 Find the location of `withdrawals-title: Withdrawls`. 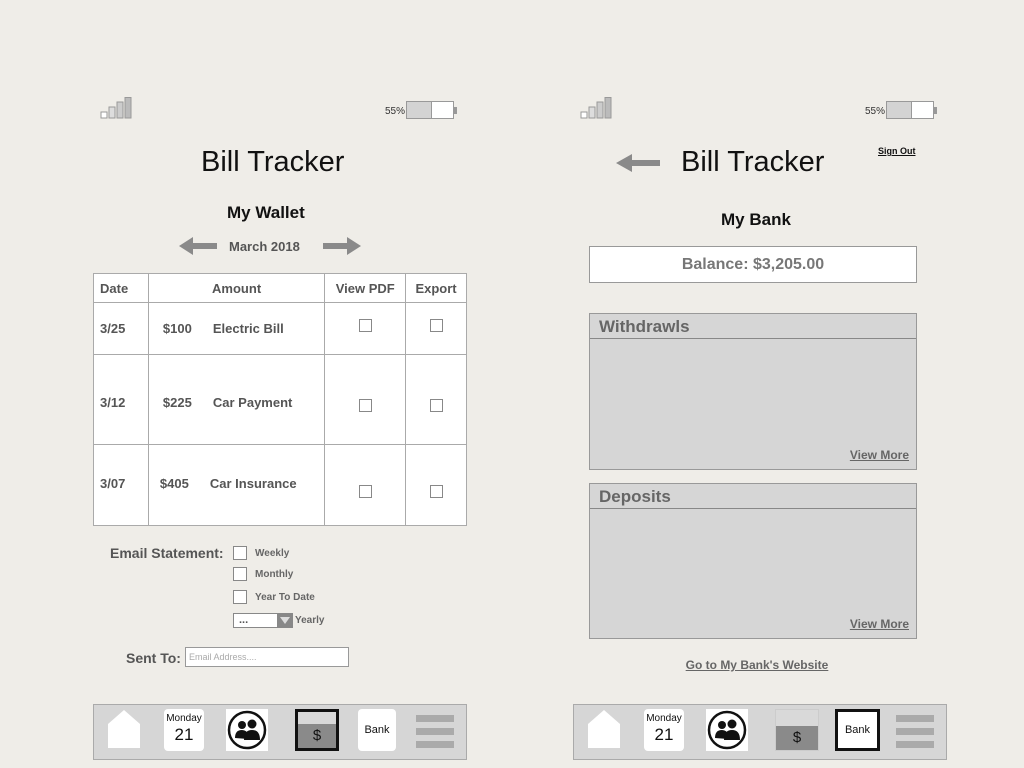

withdrawals-title: Withdrawls is located at coordinates (753, 326).